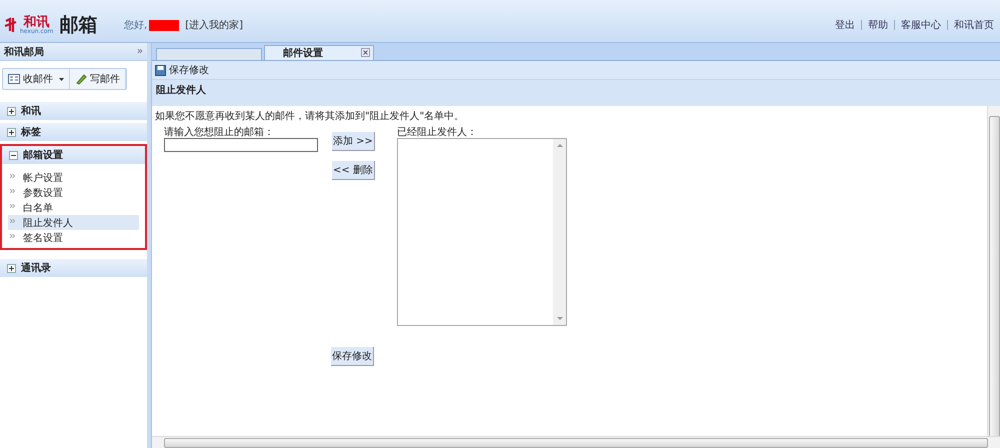  I want to click on header-link: 和讯首页, so click(974, 25).